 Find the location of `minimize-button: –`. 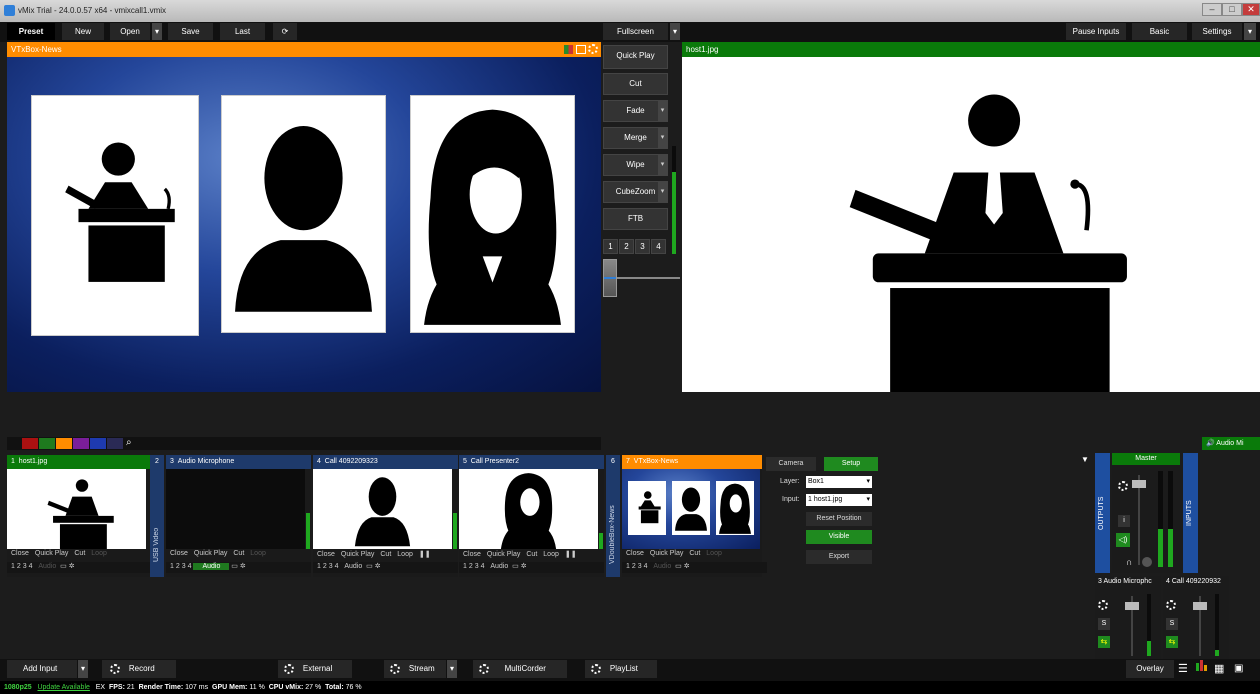

minimize-button: – is located at coordinates (1212, 9).